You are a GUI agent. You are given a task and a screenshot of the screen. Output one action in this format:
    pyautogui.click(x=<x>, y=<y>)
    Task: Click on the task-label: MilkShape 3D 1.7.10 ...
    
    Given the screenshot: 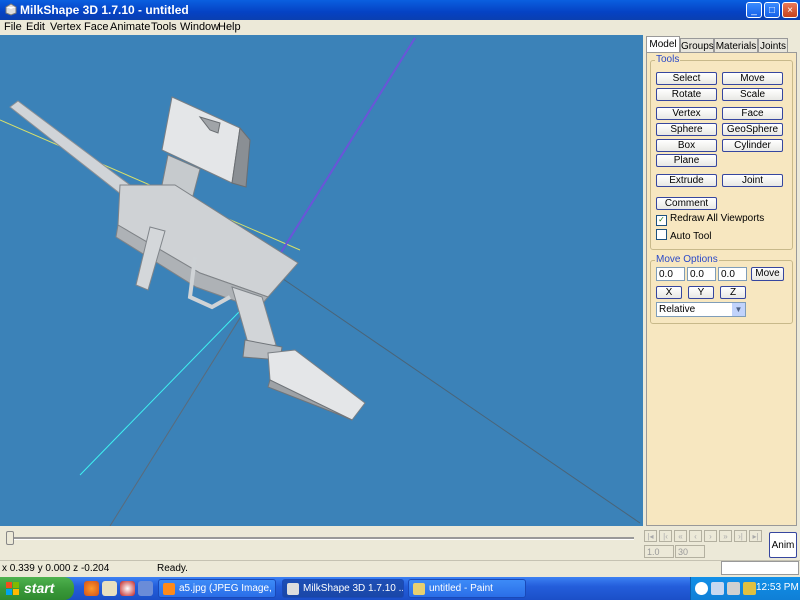 What is the action you would take?
    pyautogui.click(x=353, y=588)
    